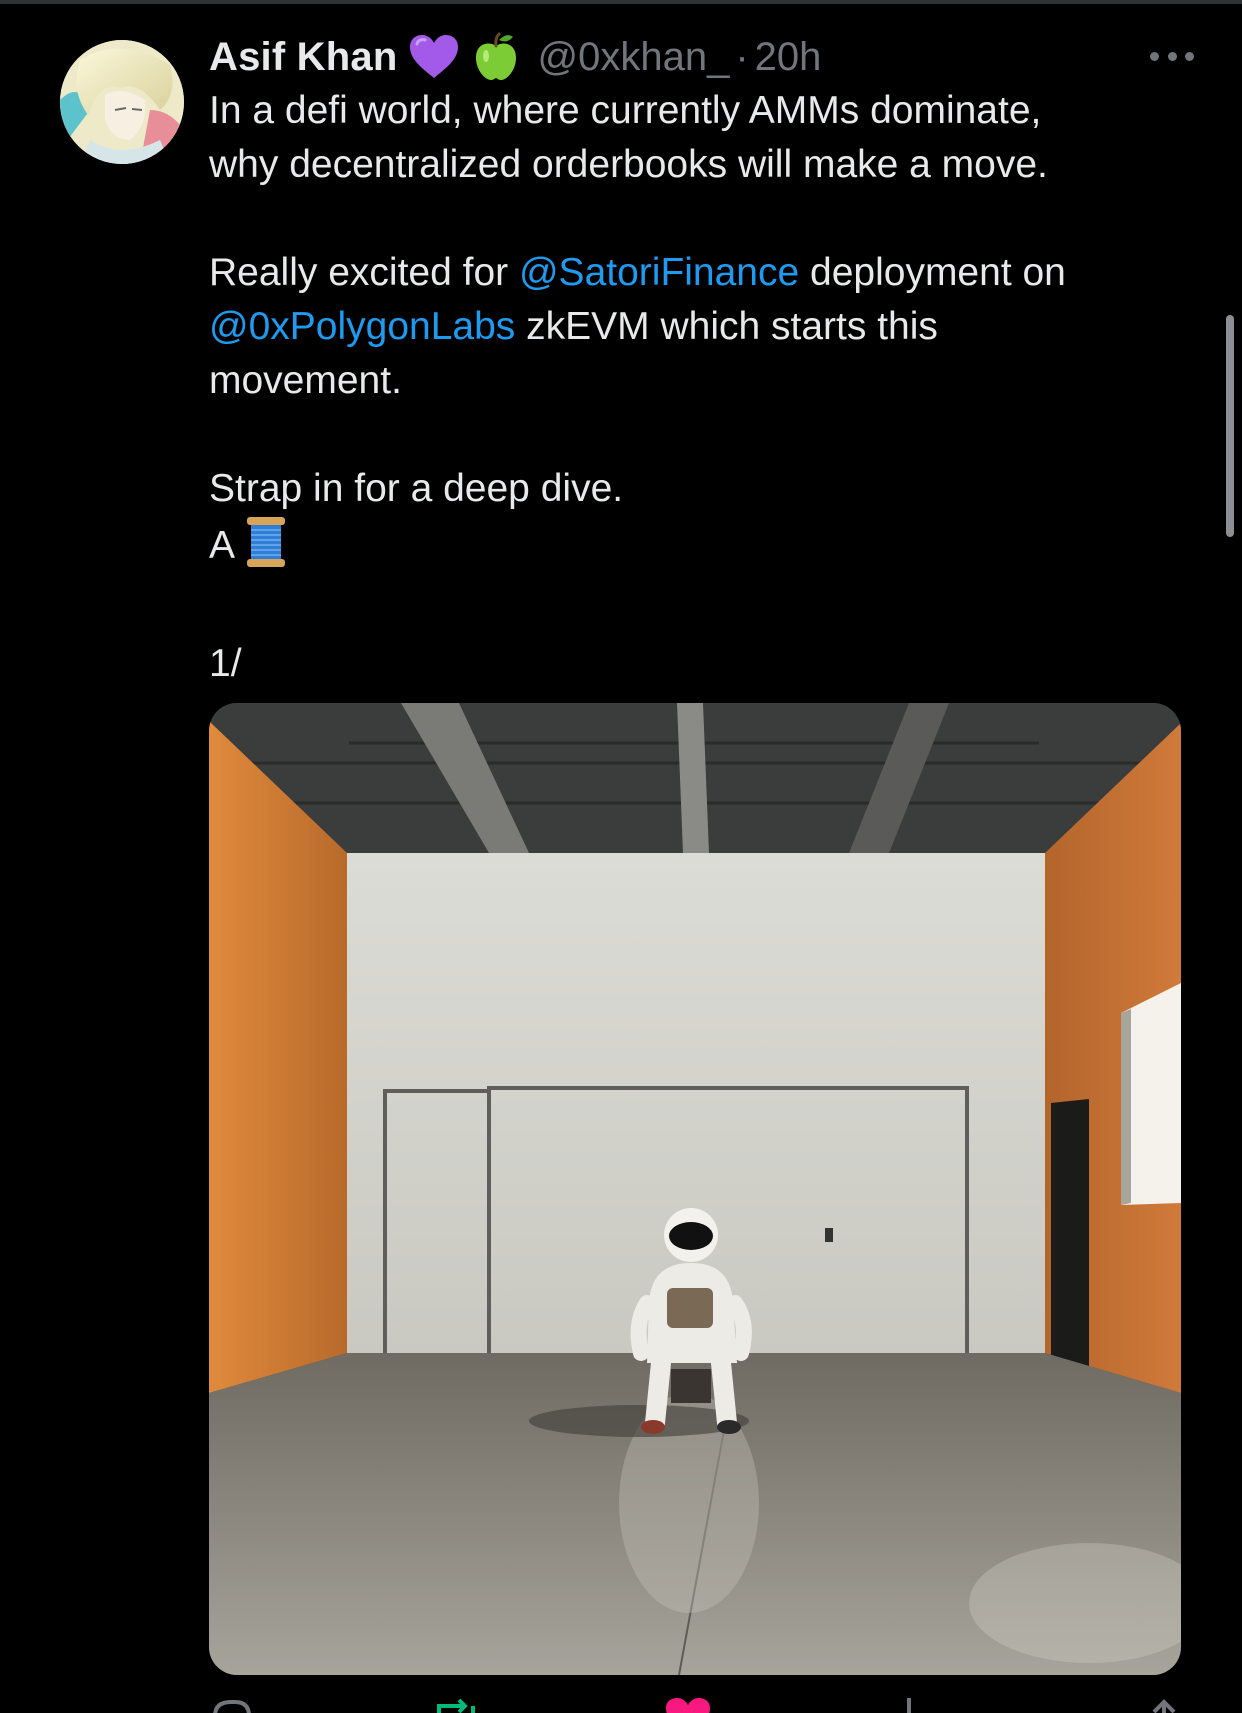 This screenshot has height=1713, width=1242. Describe the element at coordinates (416, 488) in the screenshot. I see `text-line: Strap in for a deep dive.` at that location.